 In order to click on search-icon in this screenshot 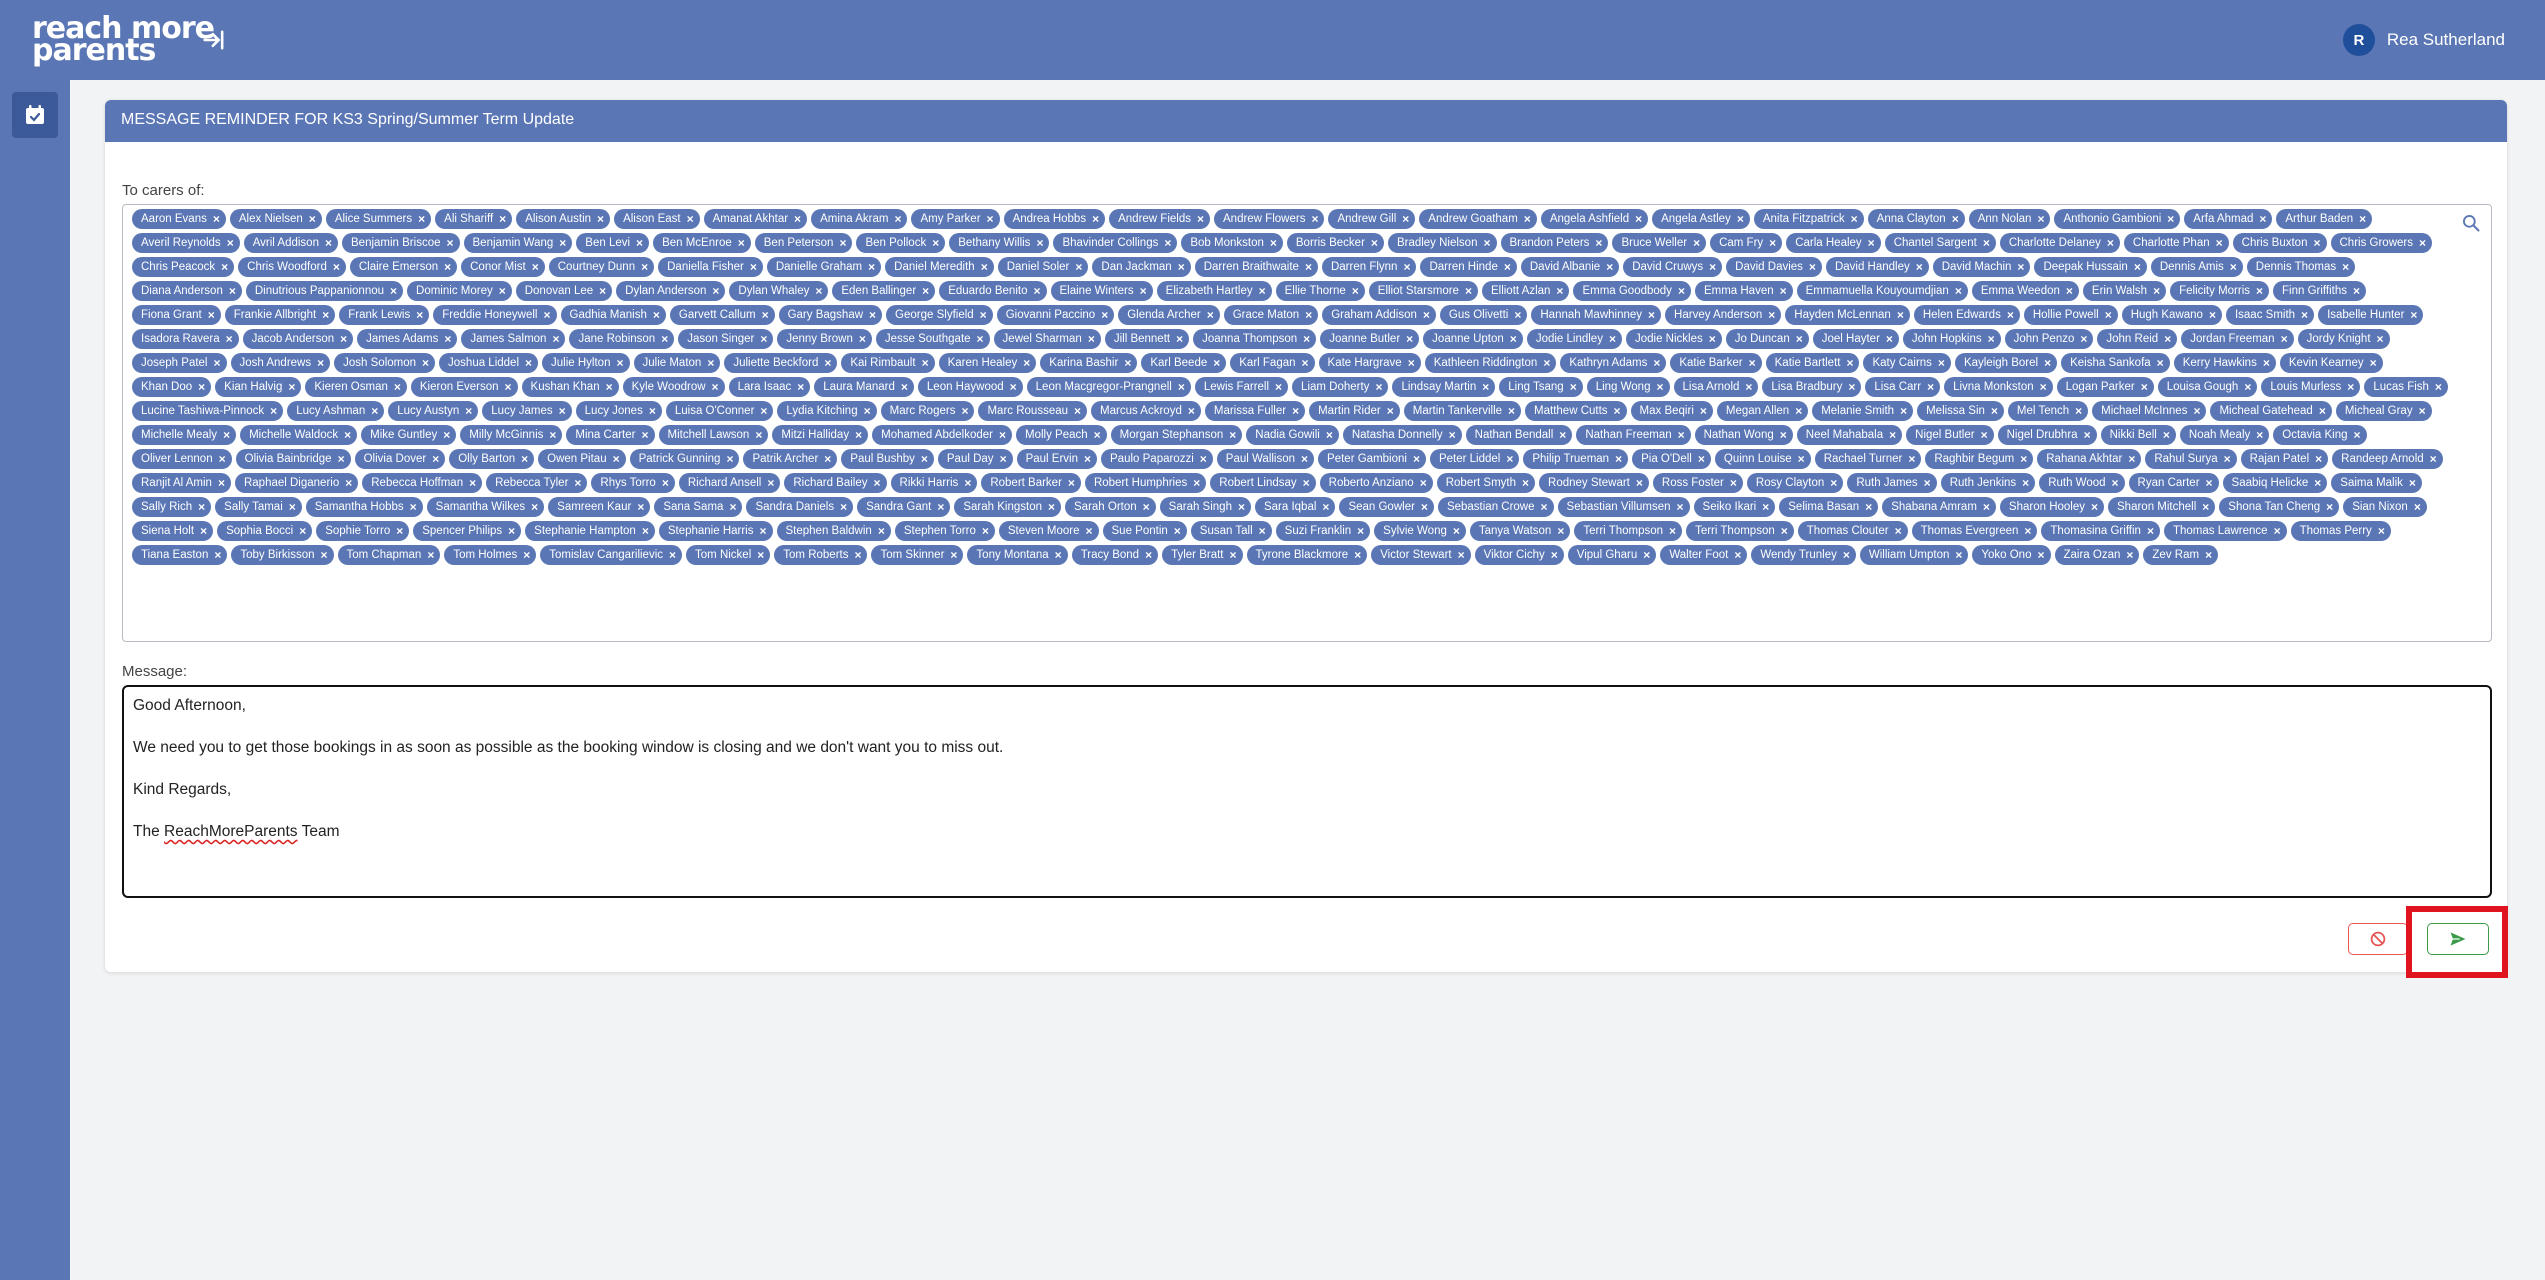, I will do `click(2471, 223)`.